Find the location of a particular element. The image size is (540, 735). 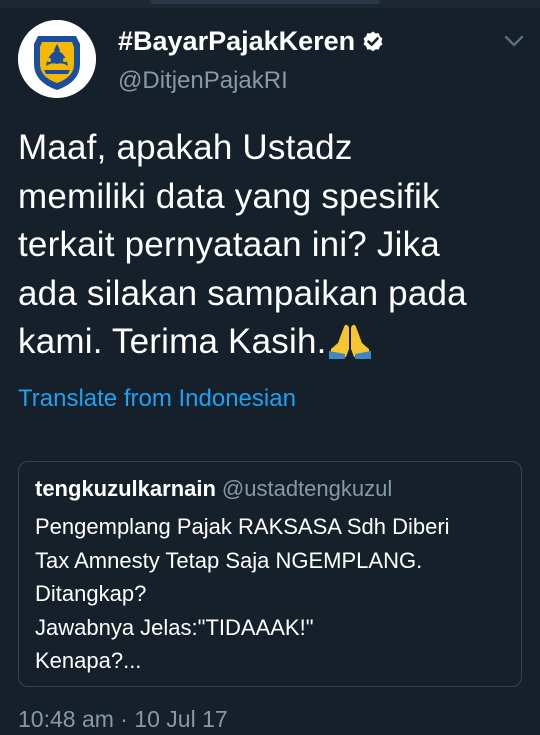

tweet-line-last: kami. Terima Kasih. is located at coordinates (273, 342).